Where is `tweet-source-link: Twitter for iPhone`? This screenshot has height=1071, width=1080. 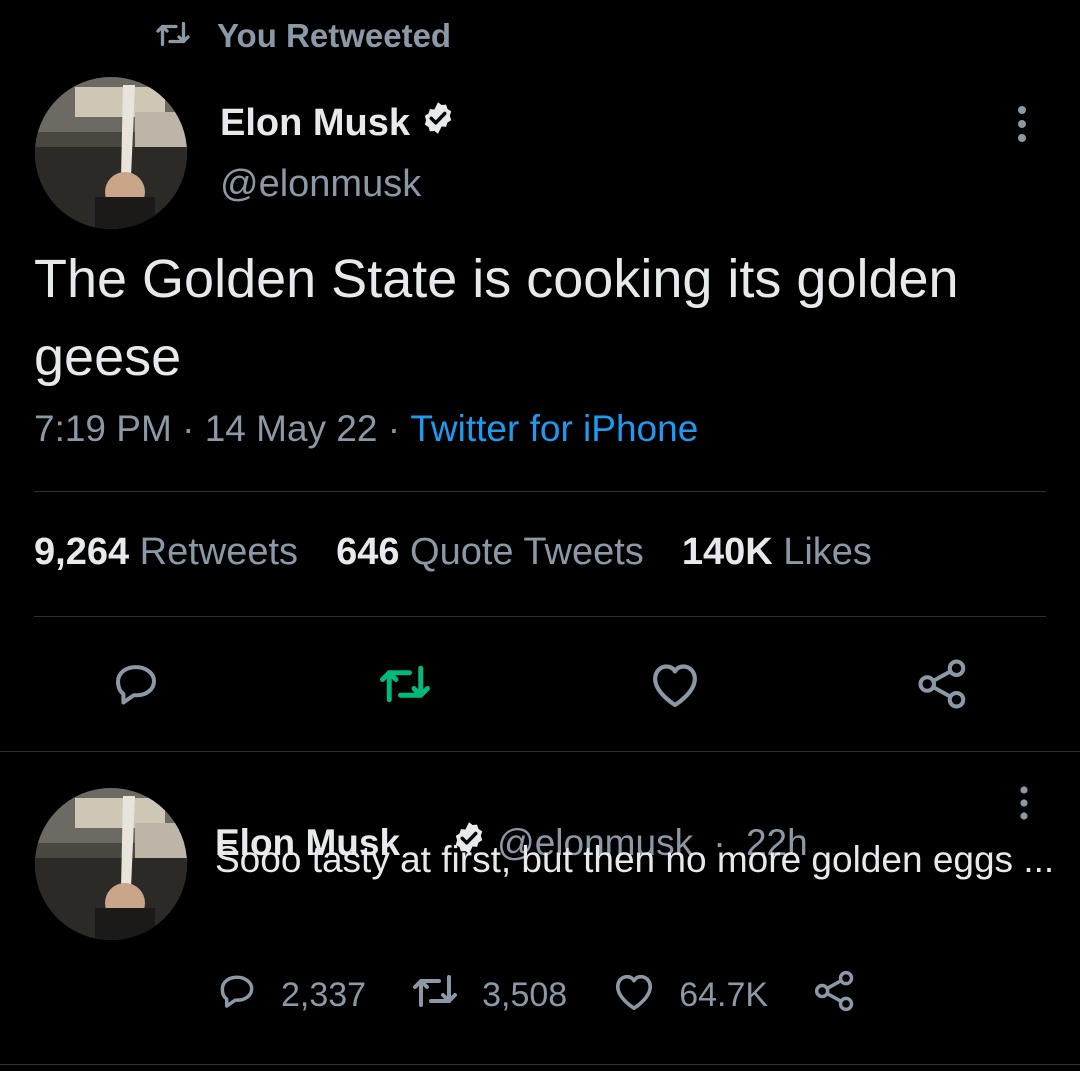
tweet-source-link: Twitter for iPhone is located at coordinates (554, 429).